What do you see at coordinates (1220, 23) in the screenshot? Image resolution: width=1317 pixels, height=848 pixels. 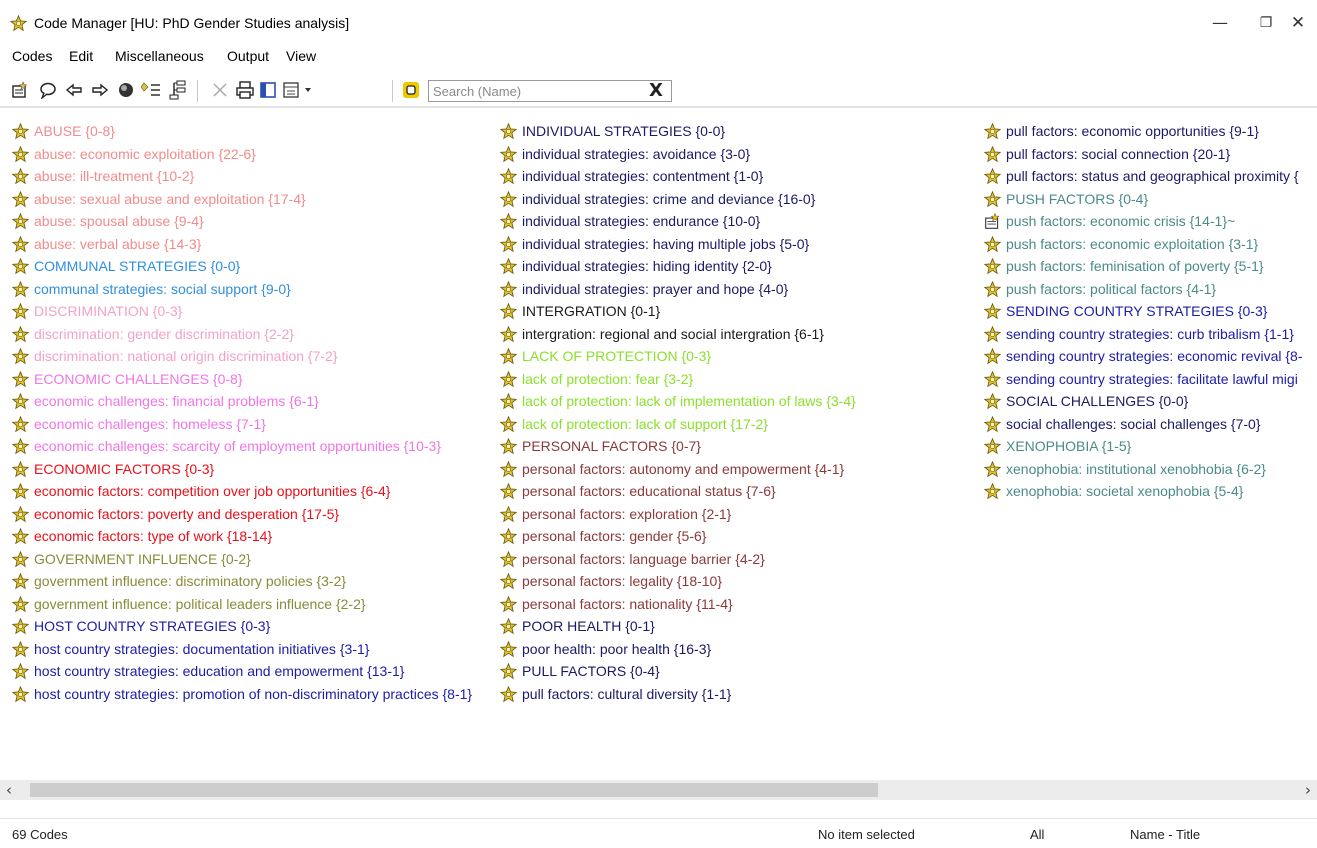 I see `minimize-button: —` at bounding box center [1220, 23].